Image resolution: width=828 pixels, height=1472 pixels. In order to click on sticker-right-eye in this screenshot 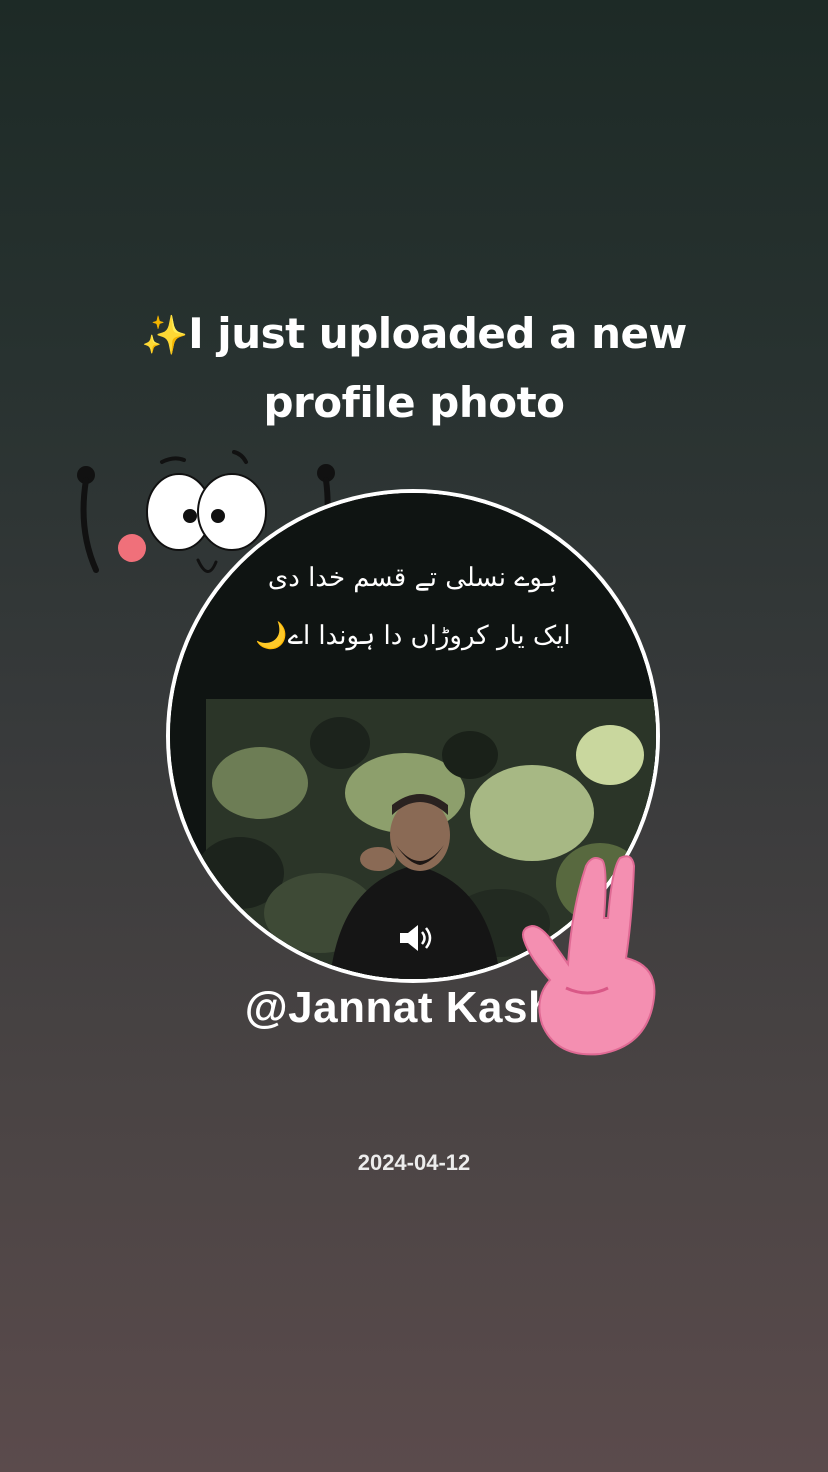, I will do `click(232, 512)`.